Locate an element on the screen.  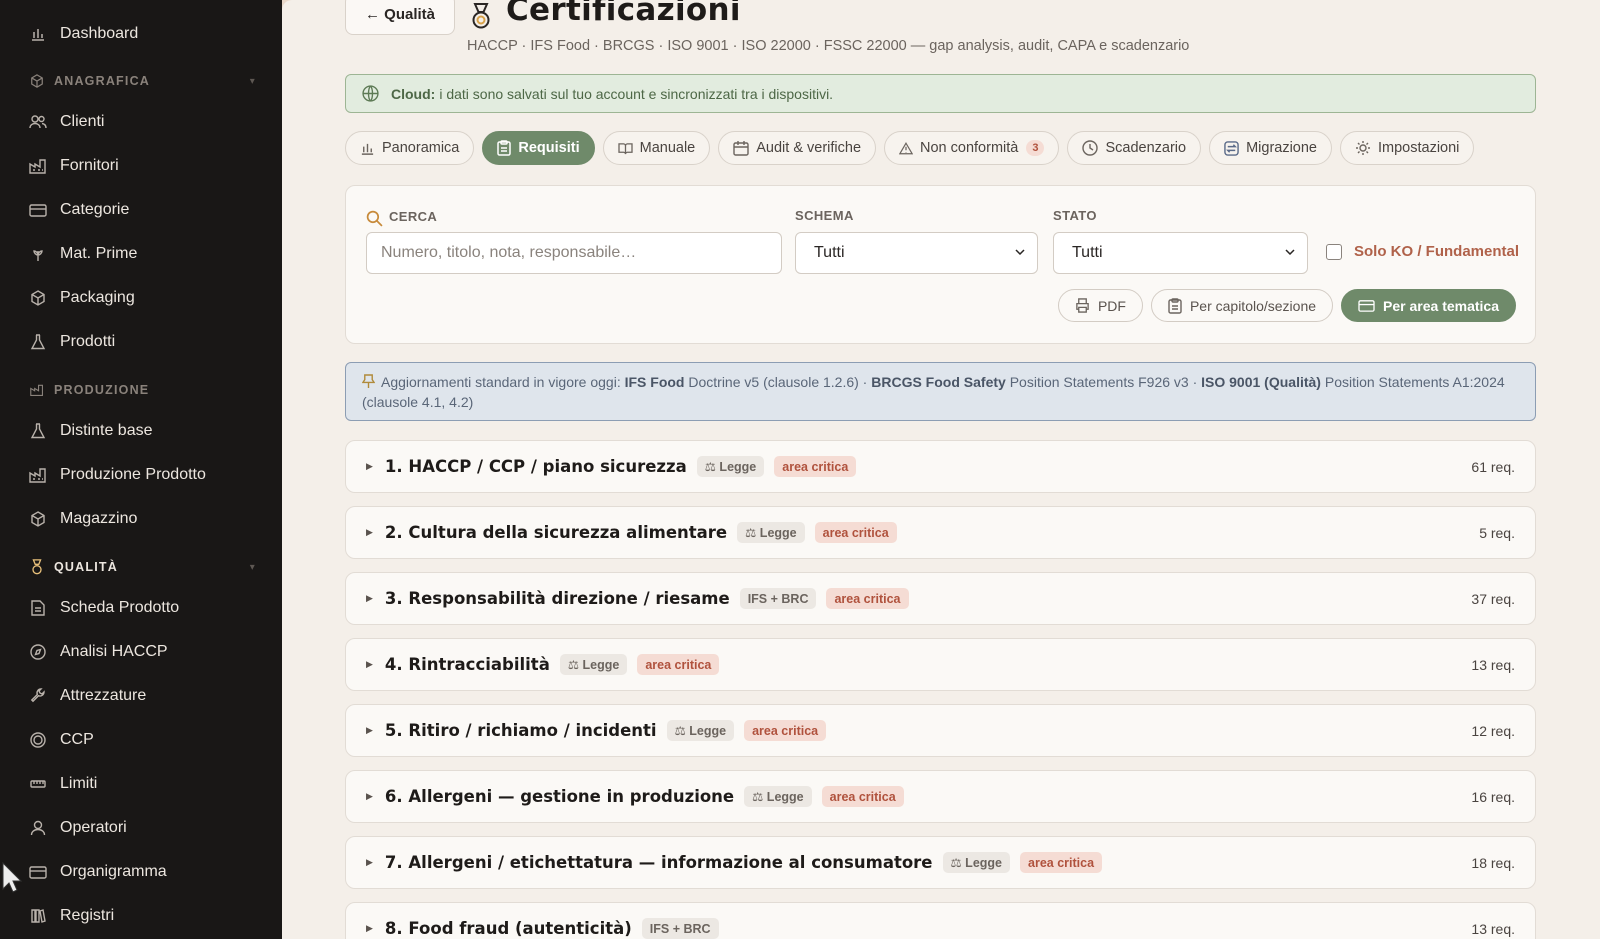
sidebar-item-prodotti: Prodotti is located at coordinates (71, 342).